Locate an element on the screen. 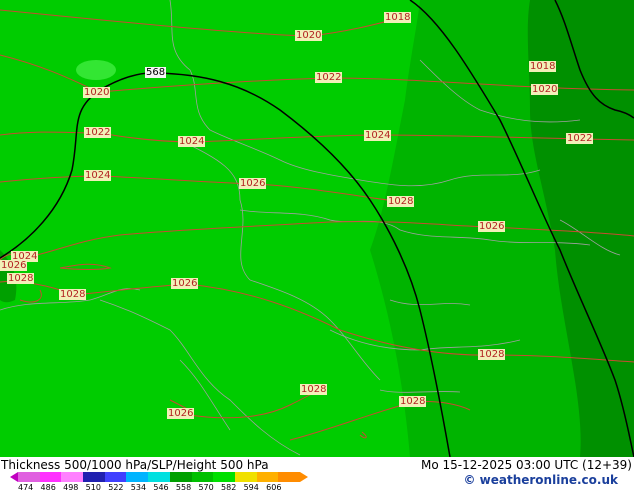 This screenshot has height=492, width=634. scale-arrow-left is located at coordinates (14, 477).